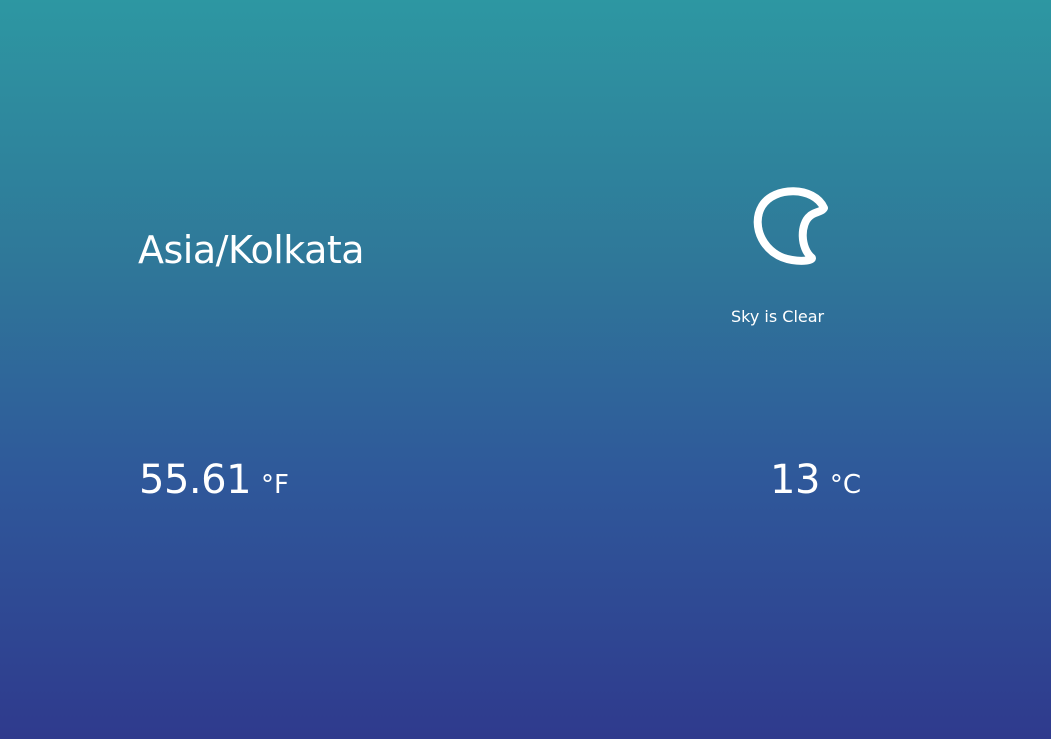  Describe the element at coordinates (793, 227) in the screenshot. I see `crescent-moon-icon` at that location.